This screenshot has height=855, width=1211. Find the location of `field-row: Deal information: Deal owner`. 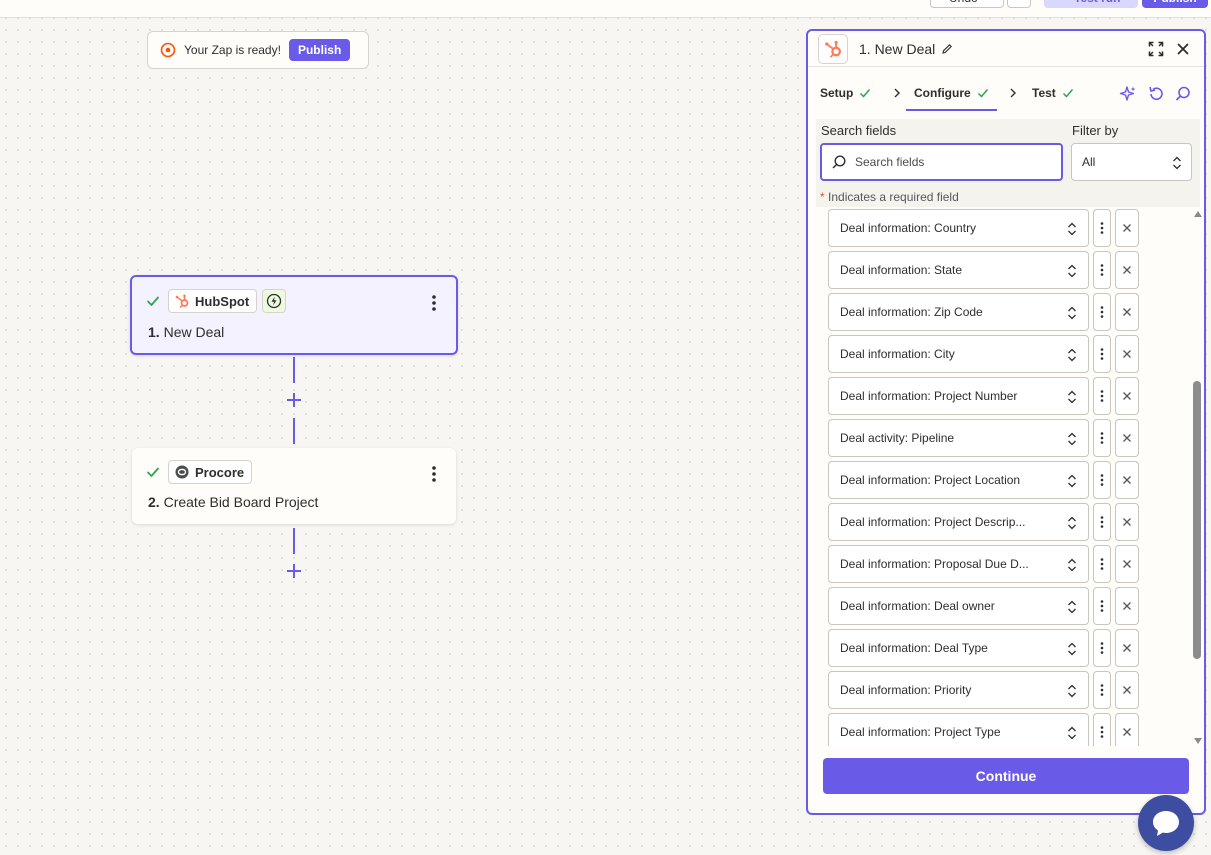

field-row: Deal information: Deal owner is located at coordinates (988, 606).